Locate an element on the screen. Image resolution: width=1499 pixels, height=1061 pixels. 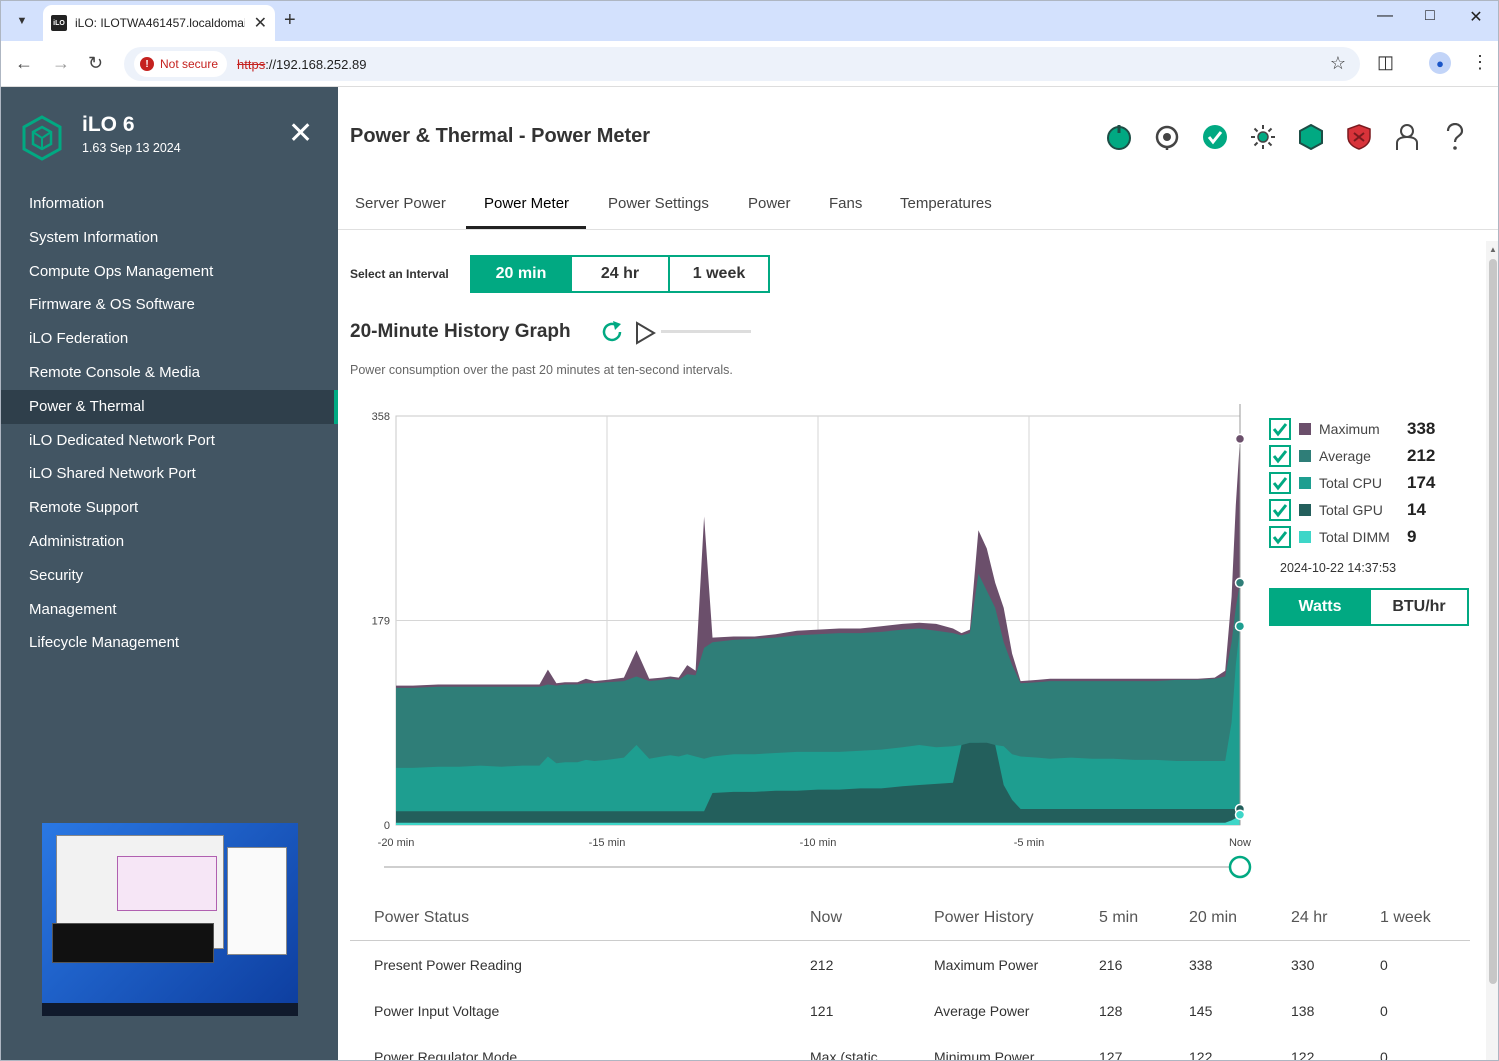
maximize-icon: □ is located at coordinates (1430, 16).